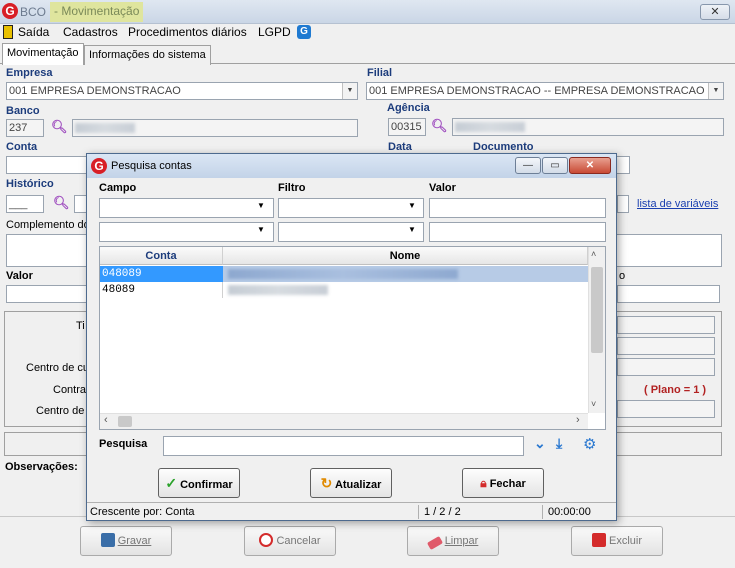 Image resolution: width=735 pixels, height=568 pixels. I want to click on status-count: 1 / 2 / 2, so click(482, 512).